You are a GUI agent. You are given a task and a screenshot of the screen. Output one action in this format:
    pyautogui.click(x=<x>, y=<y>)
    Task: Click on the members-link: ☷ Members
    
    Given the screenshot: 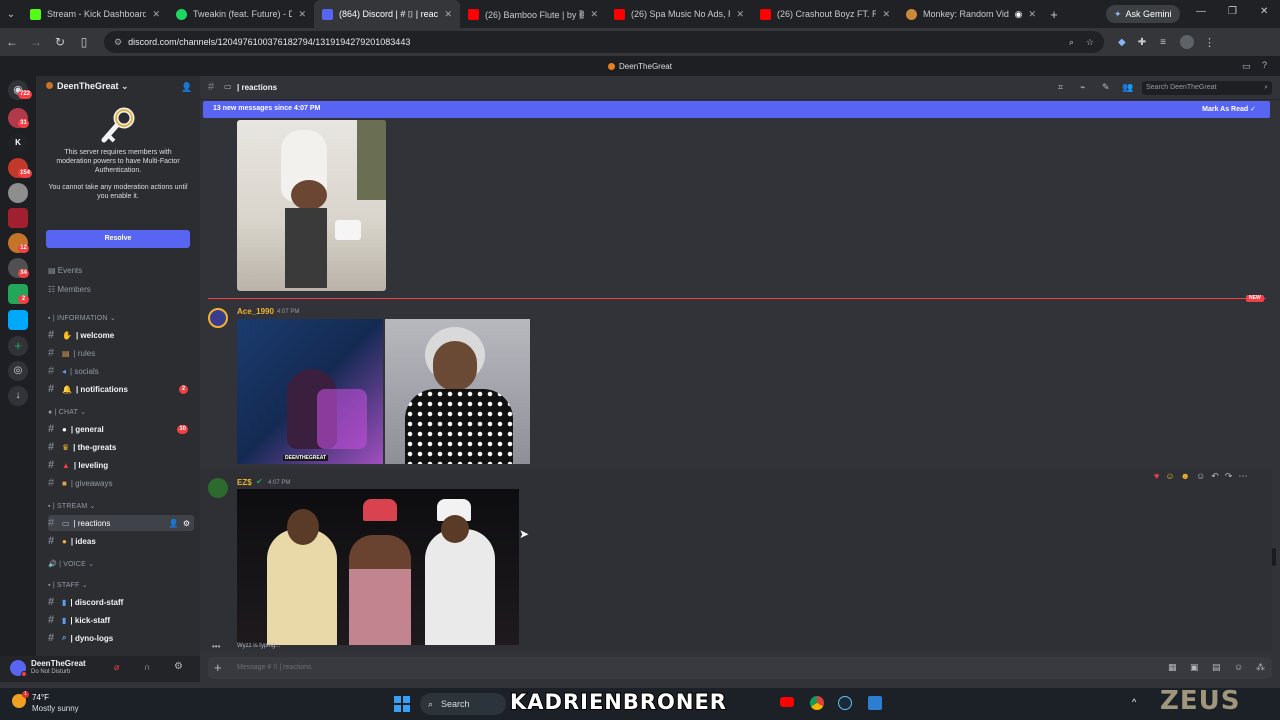 What is the action you would take?
    pyautogui.click(x=69, y=289)
    